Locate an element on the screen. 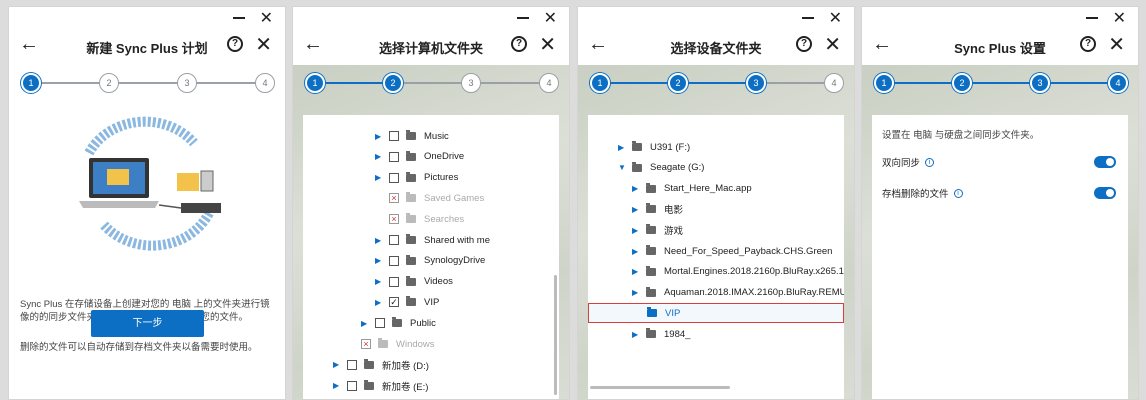 The width and height of the screenshot is (1146, 400). device-tree-item: ▼ Seagate (G:) is located at coordinates (661, 168).